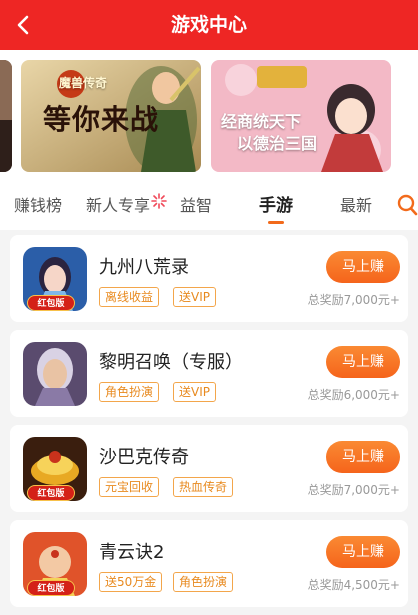 The height and width of the screenshot is (615, 418). I want to click on category-tabs: 赚钱榜 新人专享 益智 手游 最新, so click(209, 205).